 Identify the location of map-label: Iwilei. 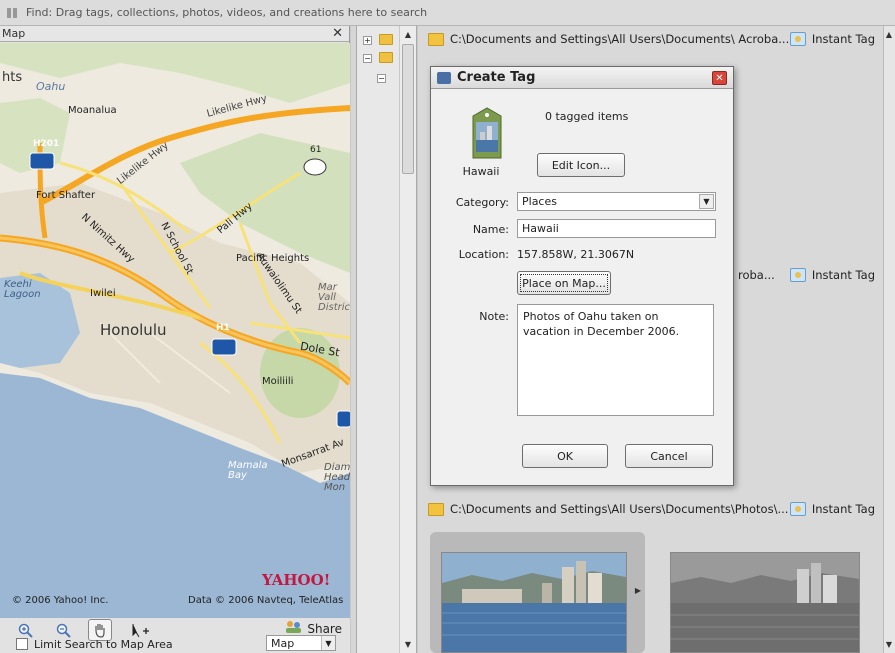
(103, 293).